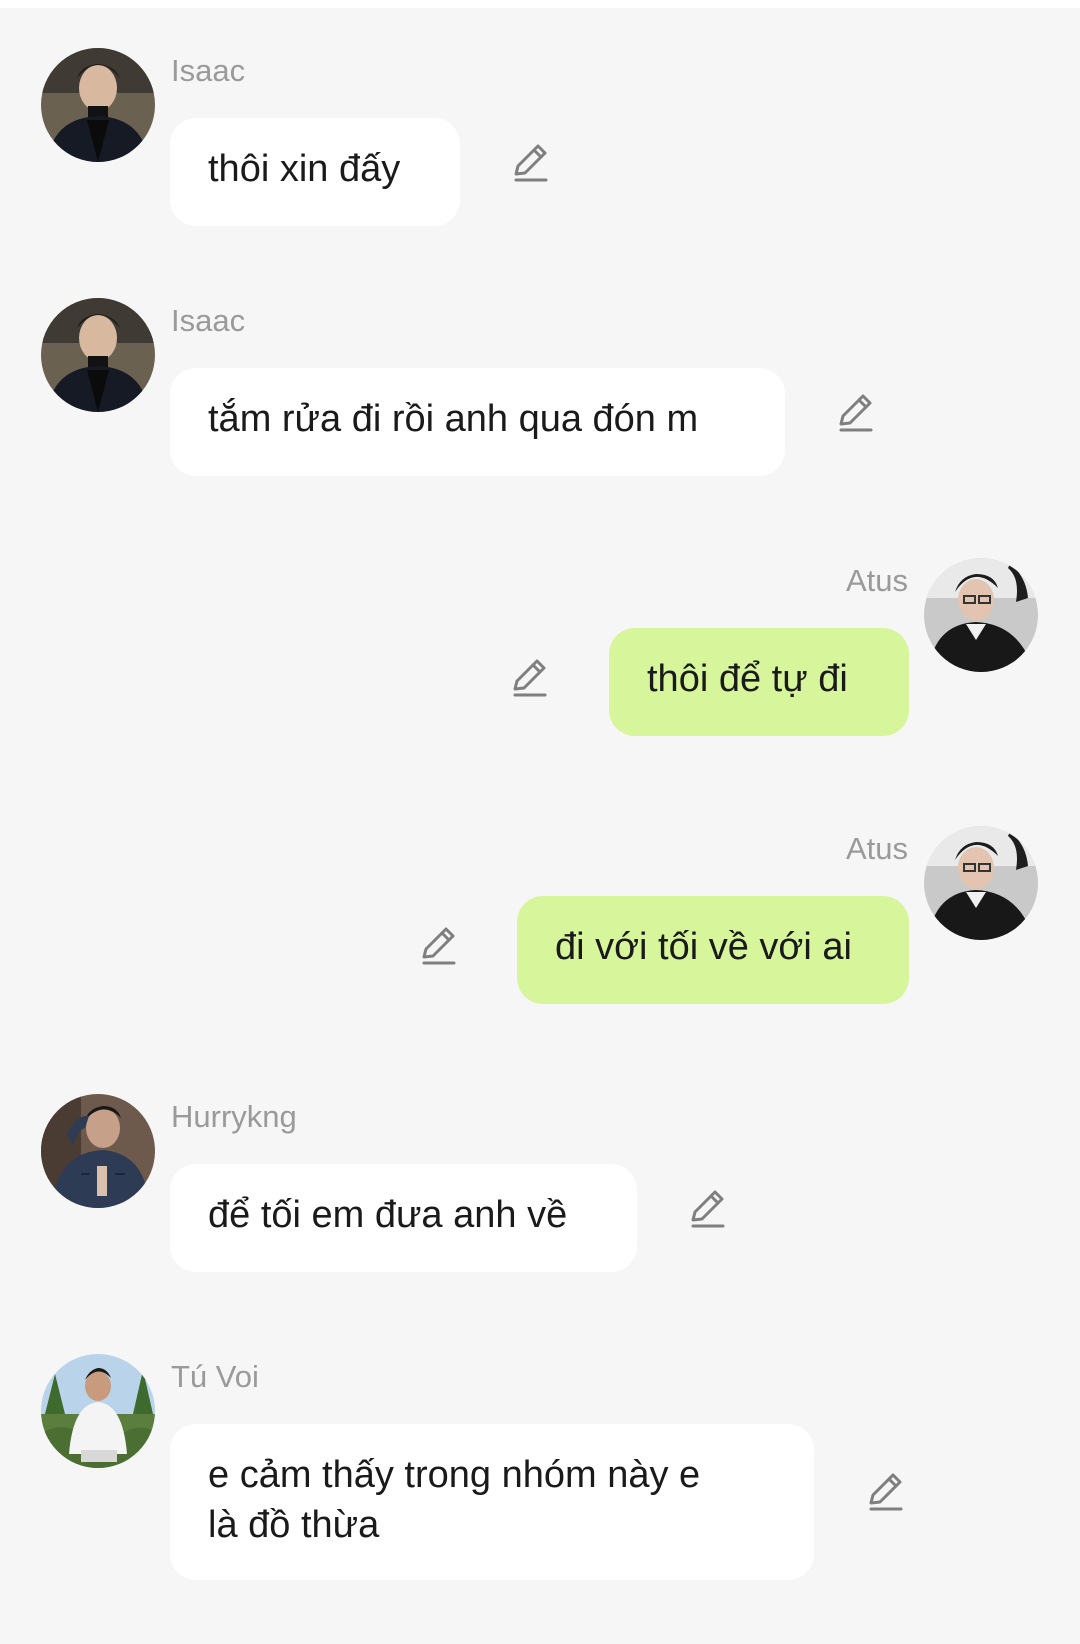  Describe the element at coordinates (454, 1475) in the screenshot. I see `message-text-line: e cảm thấy trong nhóm này e` at that location.